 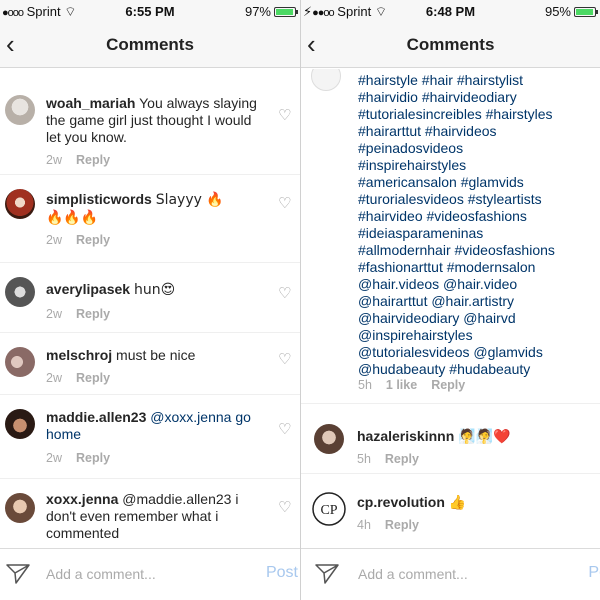 I want to click on list-item: melschroj must be nice 2w Reply ♡, so click(x=150, y=364).